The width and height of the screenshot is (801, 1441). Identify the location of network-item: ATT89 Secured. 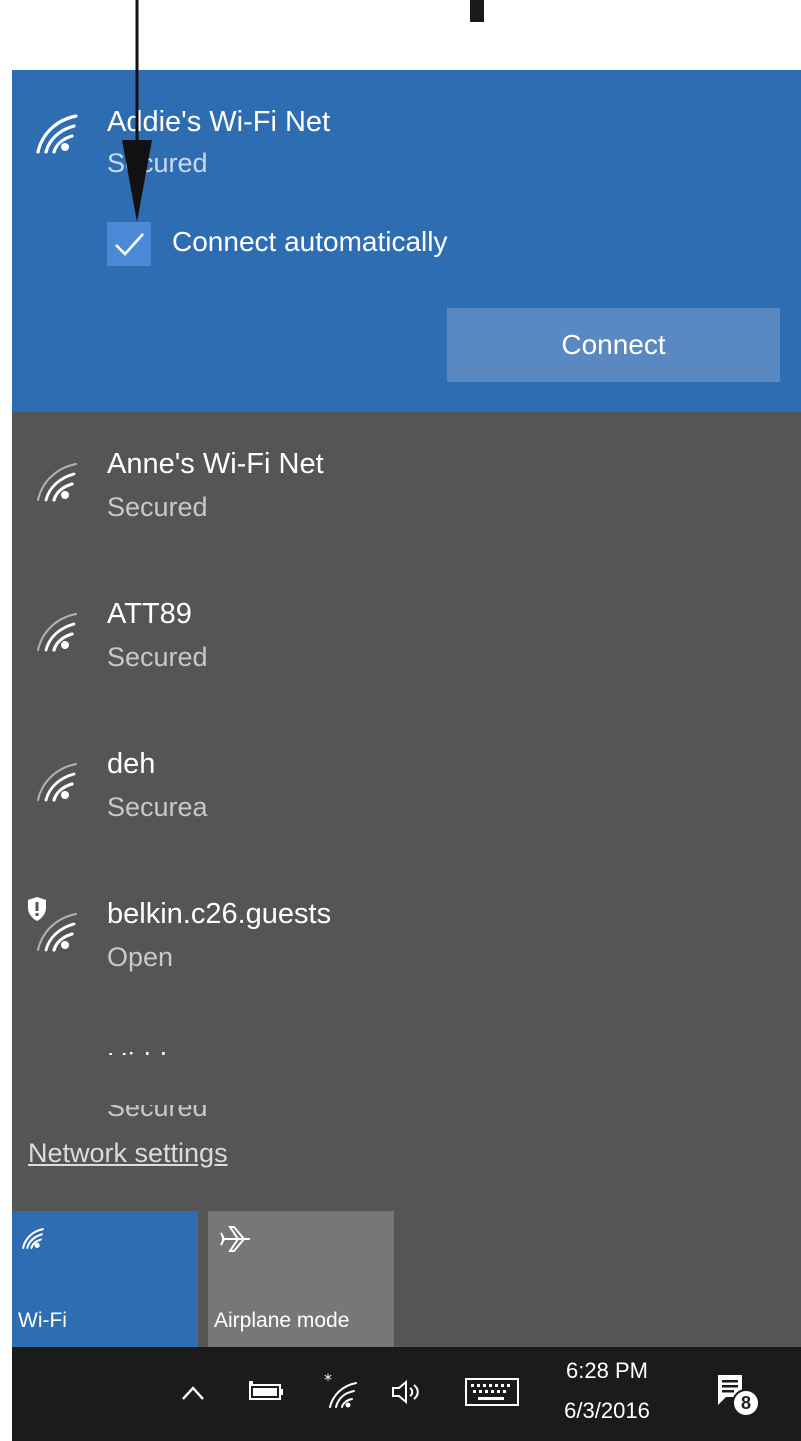
(406, 637).